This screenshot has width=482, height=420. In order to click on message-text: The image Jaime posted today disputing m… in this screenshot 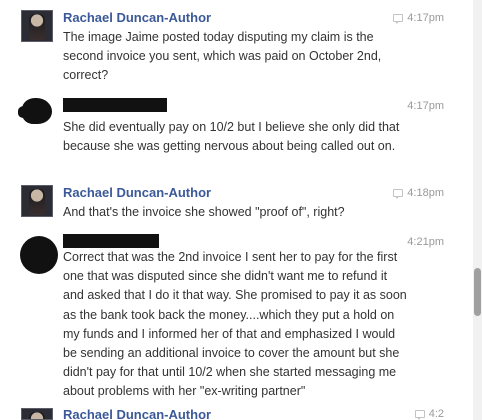, I will do `click(222, 56)`.